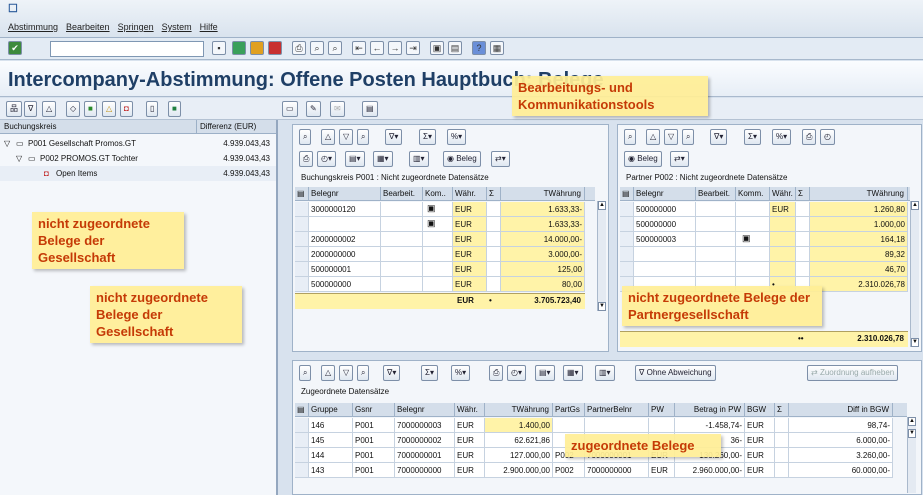 The image size is (923, 495). What do you see at coordinates (15, 48) in the screenshot?
I see `enter-icon: ✔` at bounding box center [15, 48].